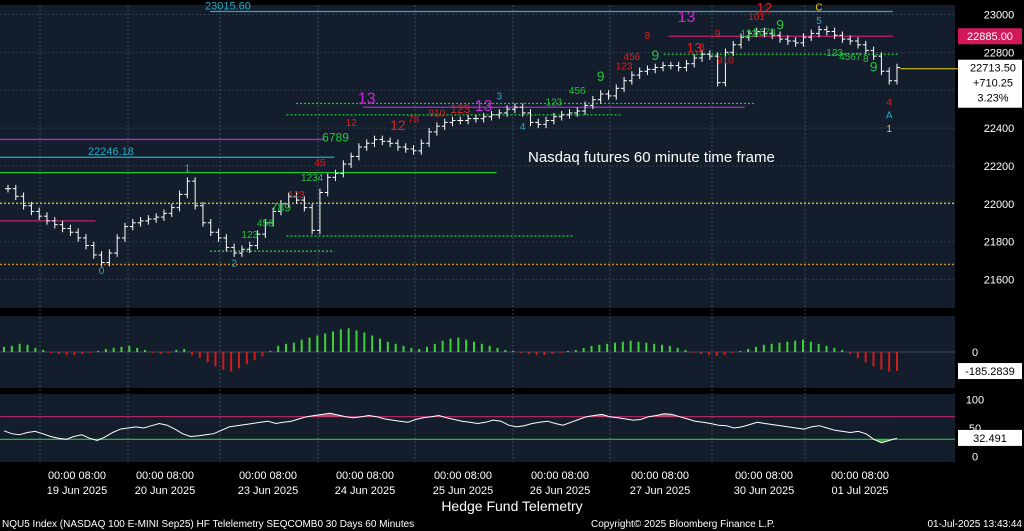  I want to click on sequential-count-label: 5678, so click(764, 32).